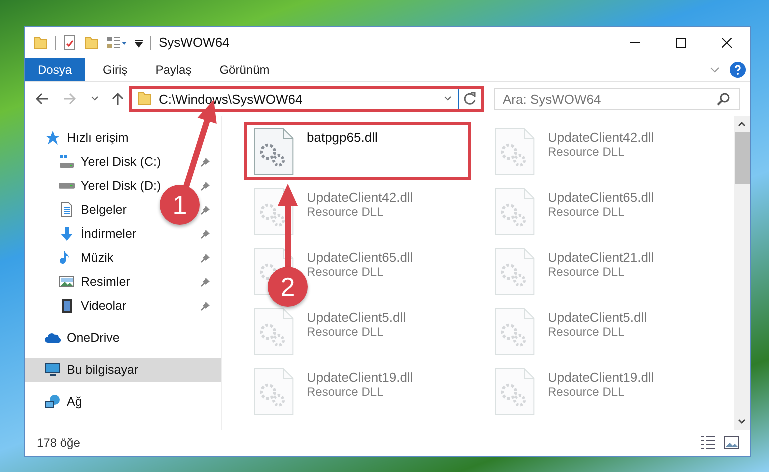 This screenshot has height=472, width=769. Describe the element at coordinates (53, 370) in the screenshot. I see `monitor-icon` at that location.